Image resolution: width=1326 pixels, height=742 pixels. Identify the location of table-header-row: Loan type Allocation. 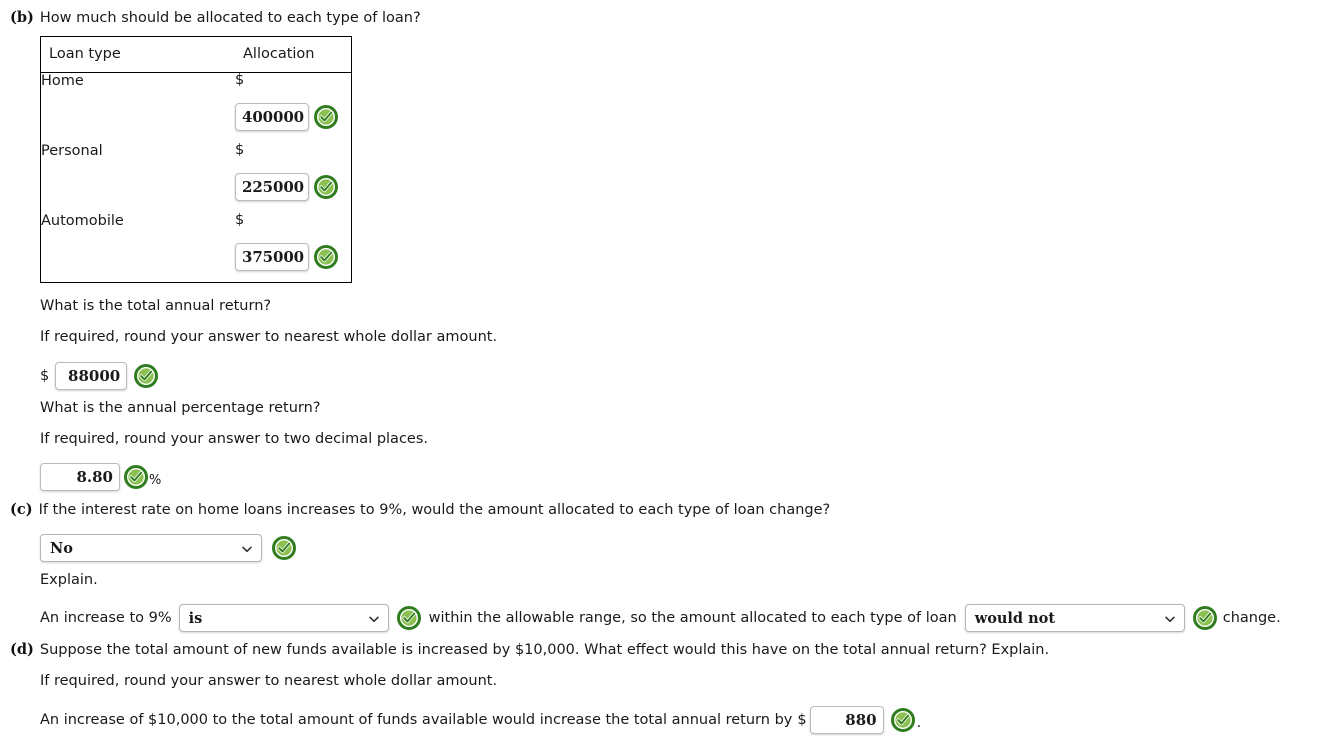
(196, 54).